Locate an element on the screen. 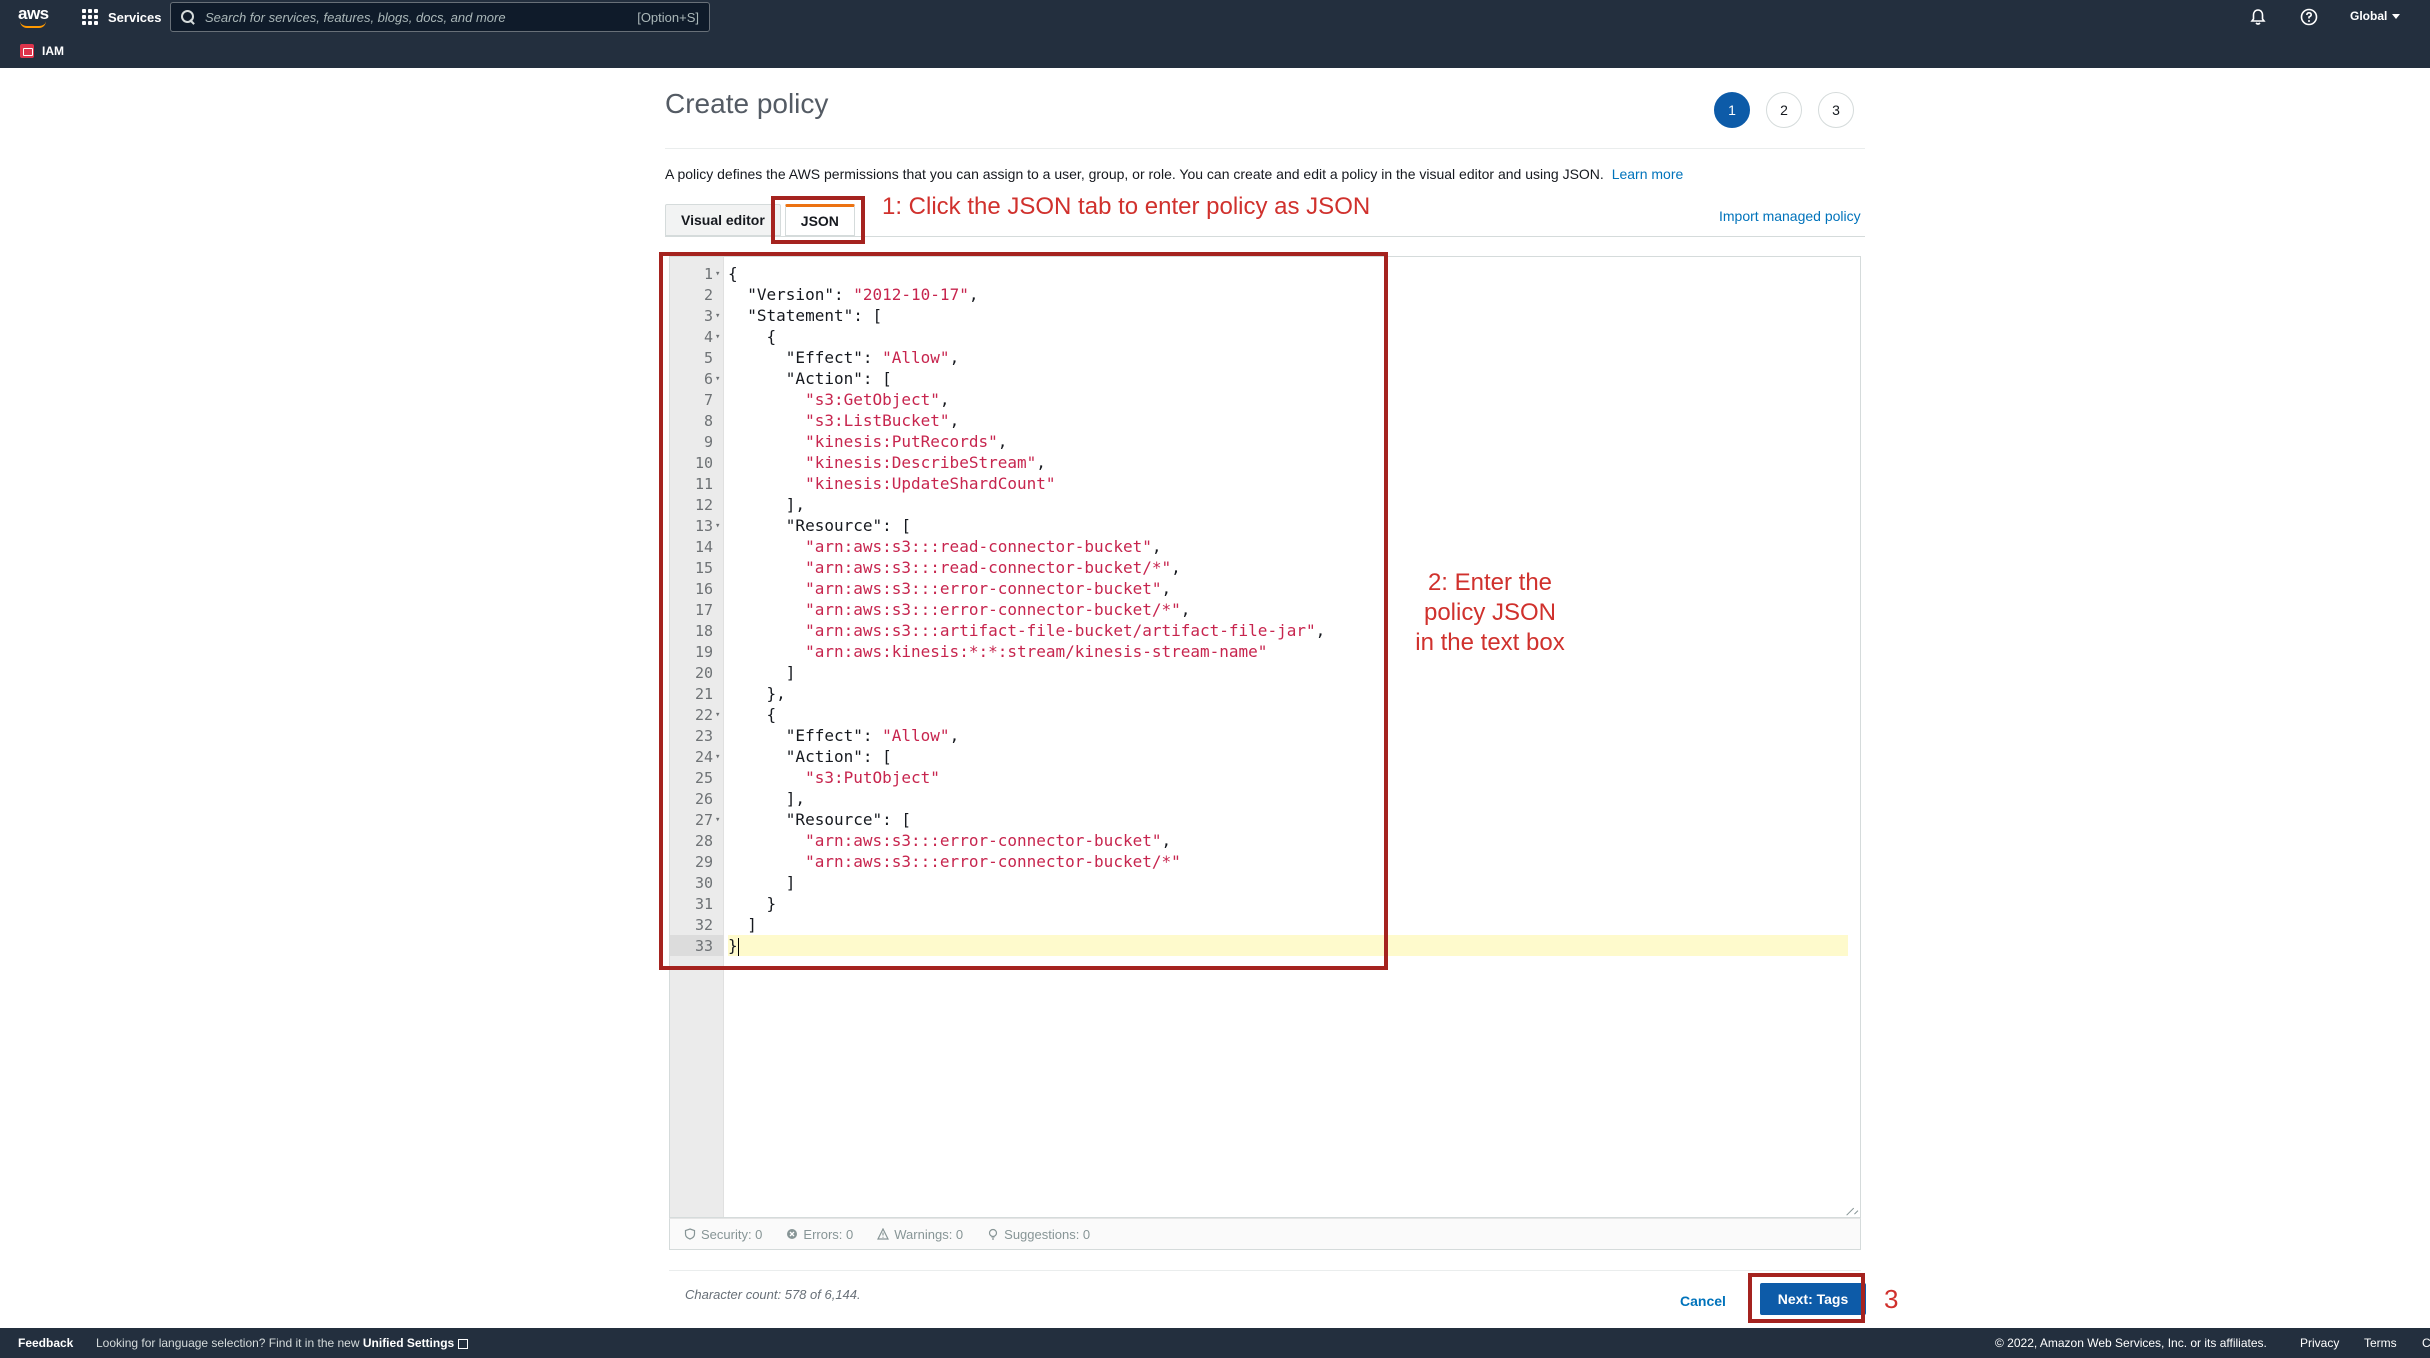 This screenshot has height=1358, width=2430. shield-icon is located at coordinates (690, 1234).